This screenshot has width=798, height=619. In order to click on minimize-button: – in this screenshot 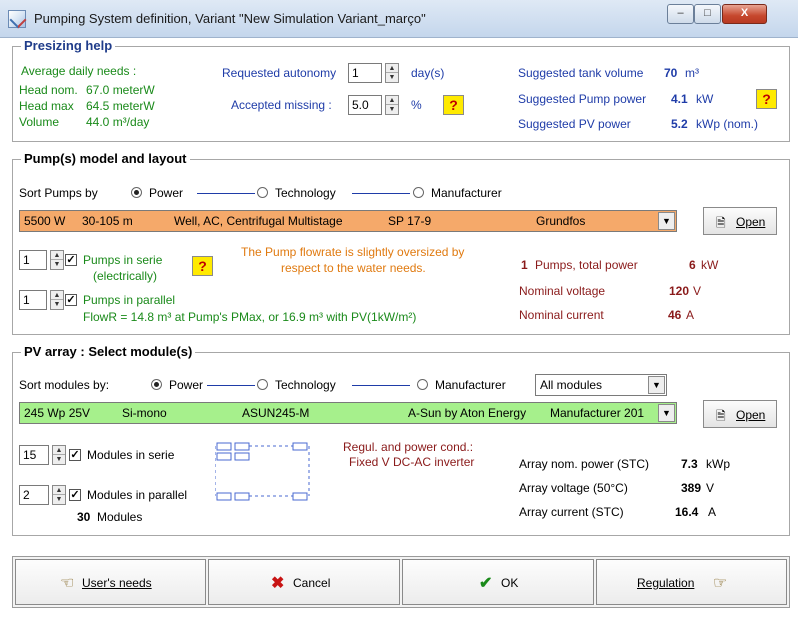, I will do `click(680, 14)`.